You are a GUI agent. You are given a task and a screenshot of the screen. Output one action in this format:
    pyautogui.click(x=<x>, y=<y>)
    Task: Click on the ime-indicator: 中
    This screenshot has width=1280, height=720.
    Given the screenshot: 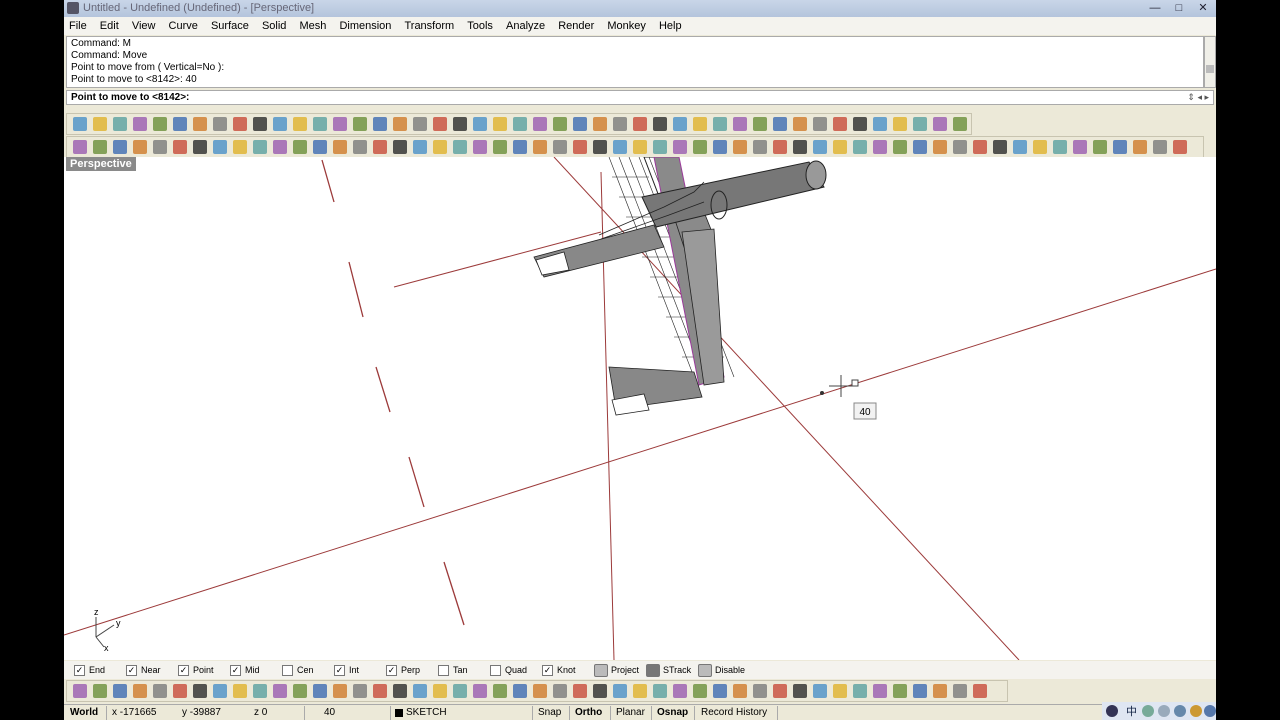 What is the action you would take?
    pyautogui.click(x=1131, y=711)
    